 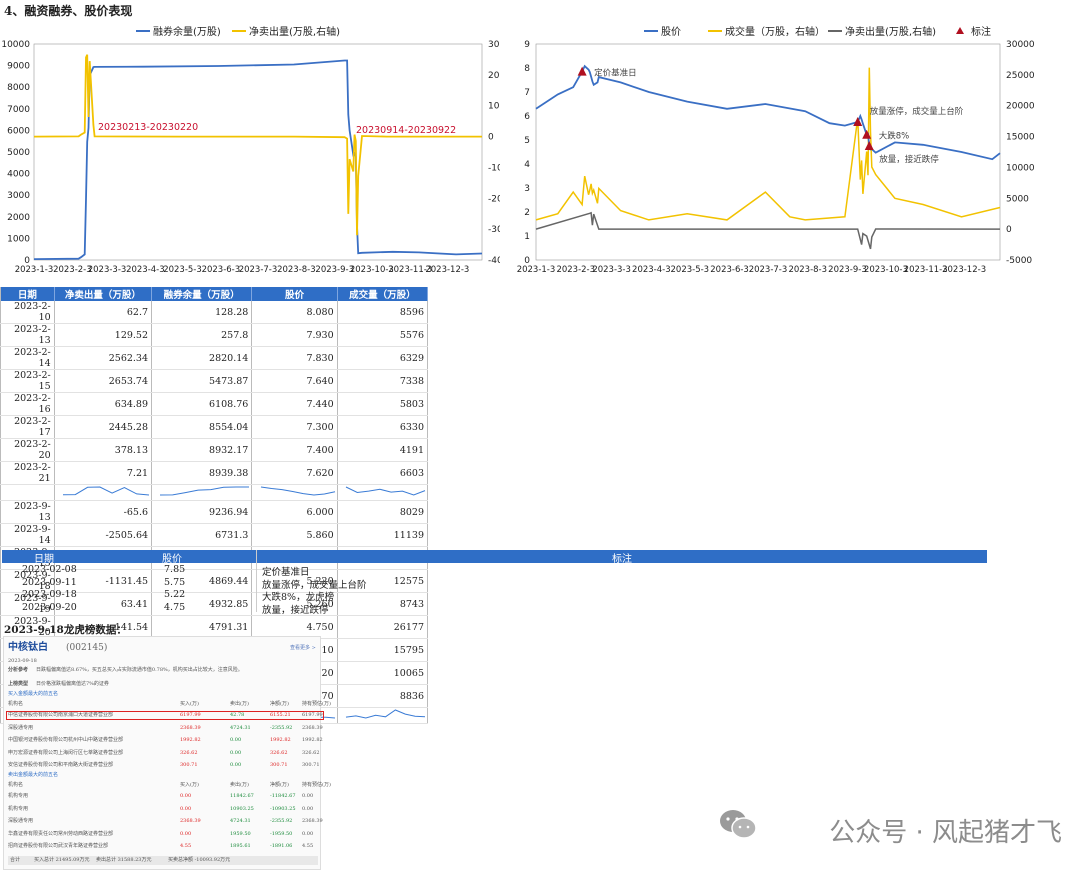 What do you see at coordinates (175, 569) in the screenshot?
I see `annotation-cell: 7.85` at bounding box center [175, 569].